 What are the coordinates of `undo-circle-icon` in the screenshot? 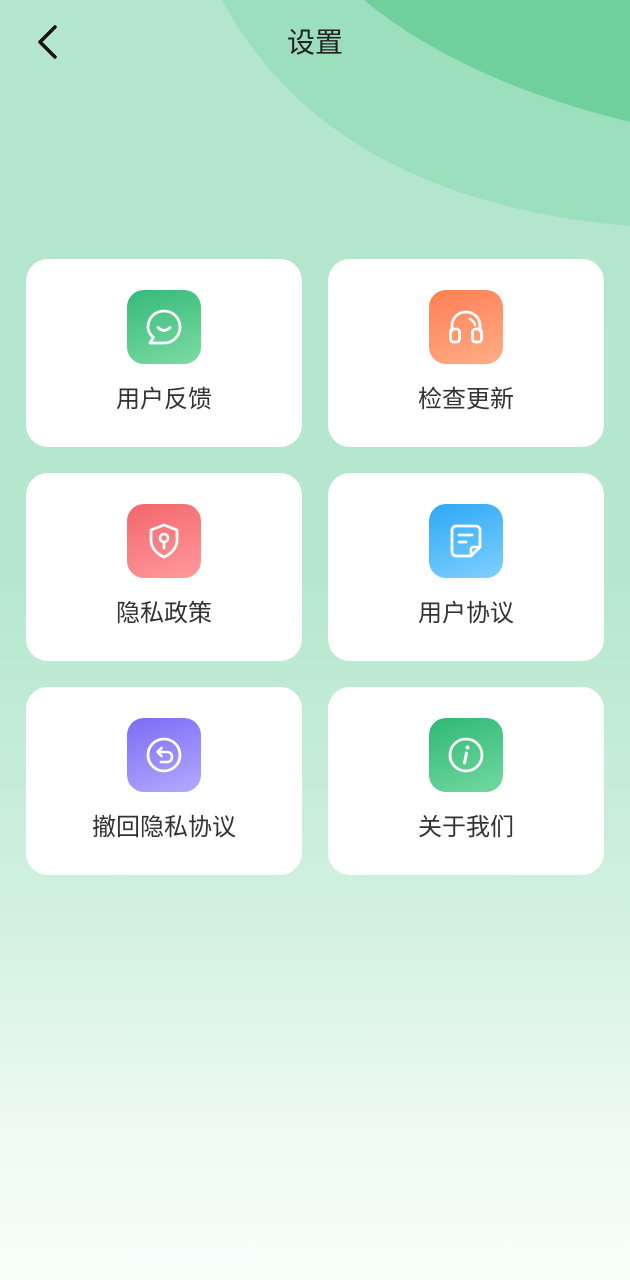 It's located at (164, 755).